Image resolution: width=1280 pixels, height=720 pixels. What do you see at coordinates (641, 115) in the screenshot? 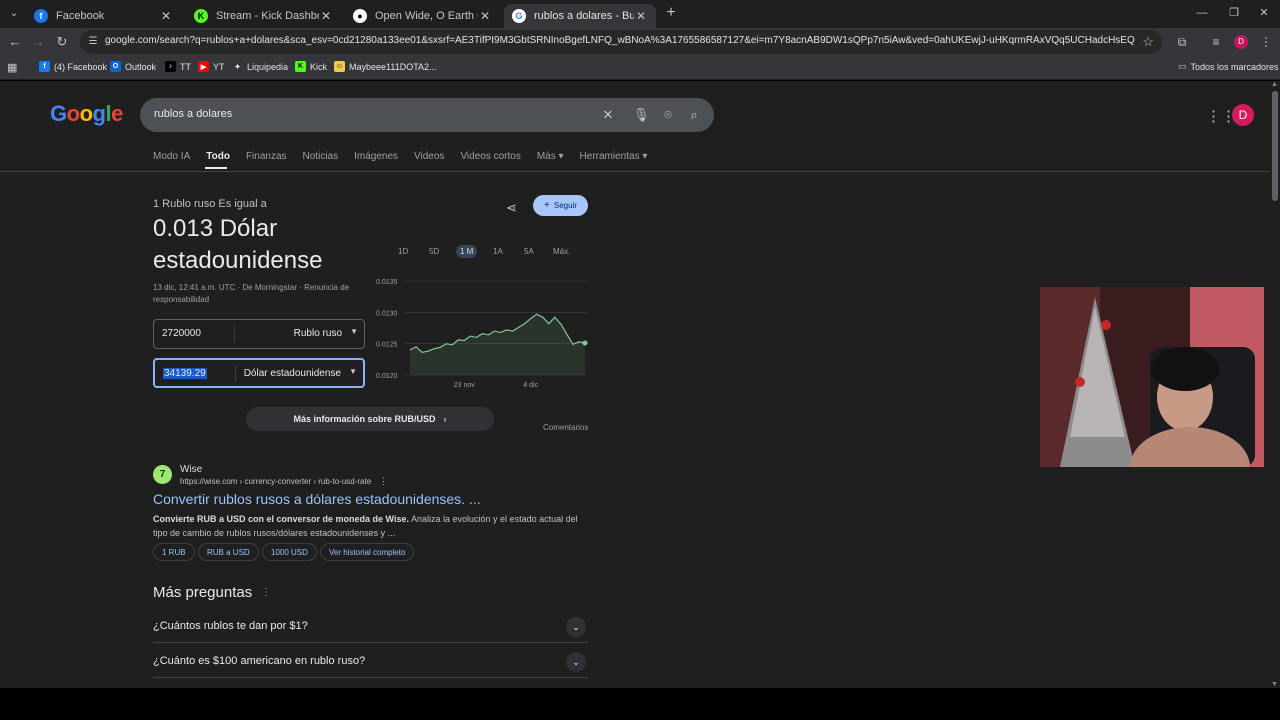
I see `microphone-icon: 🎙` at bounding box center [641, 115].